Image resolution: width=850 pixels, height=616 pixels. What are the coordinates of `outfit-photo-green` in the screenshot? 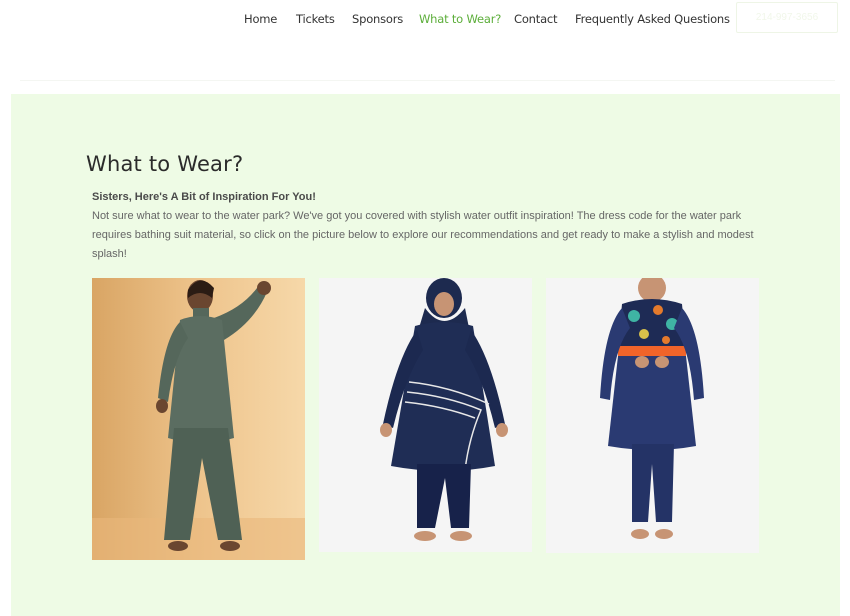 It's located at (198, 419).